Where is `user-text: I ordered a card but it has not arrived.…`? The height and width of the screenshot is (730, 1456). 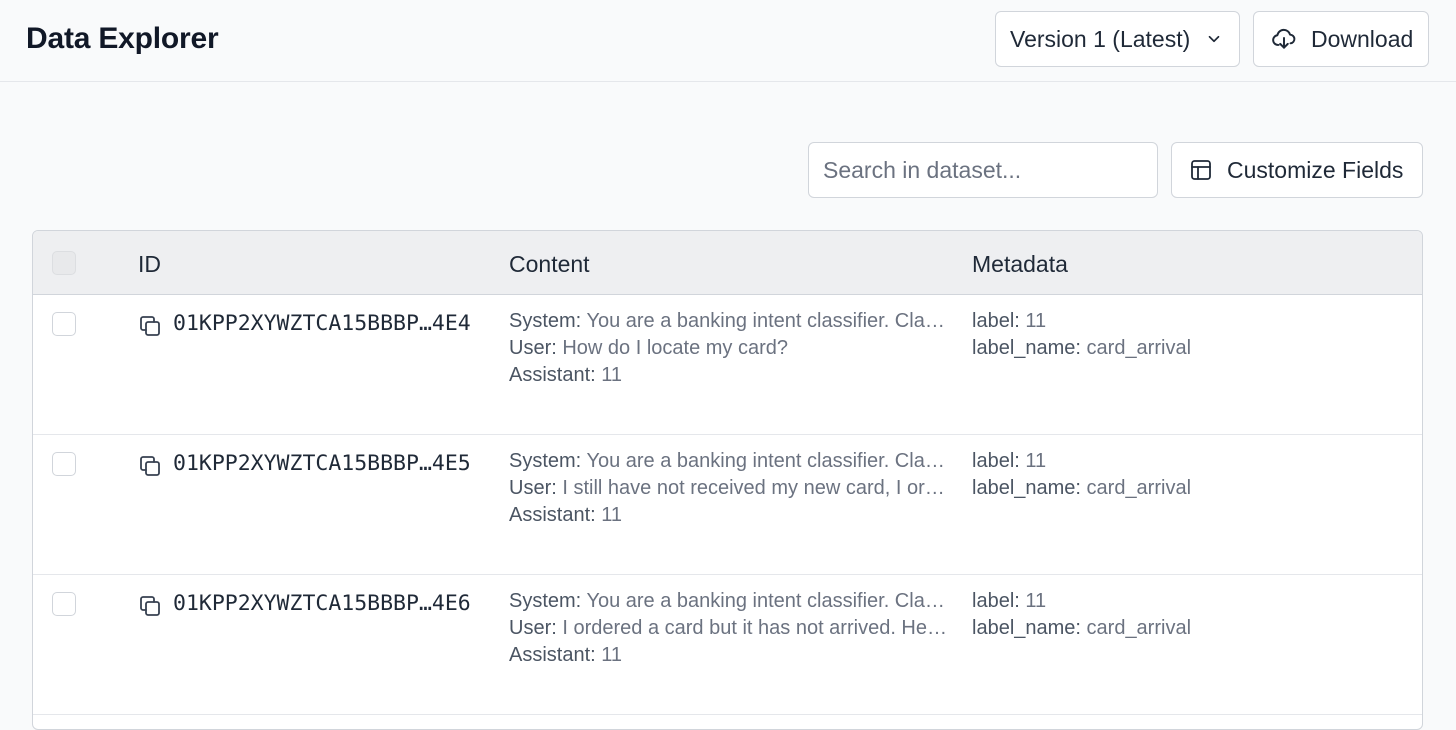 user-text: I ordered a card but it has not arrived.… is located at coordinates (754, 628).